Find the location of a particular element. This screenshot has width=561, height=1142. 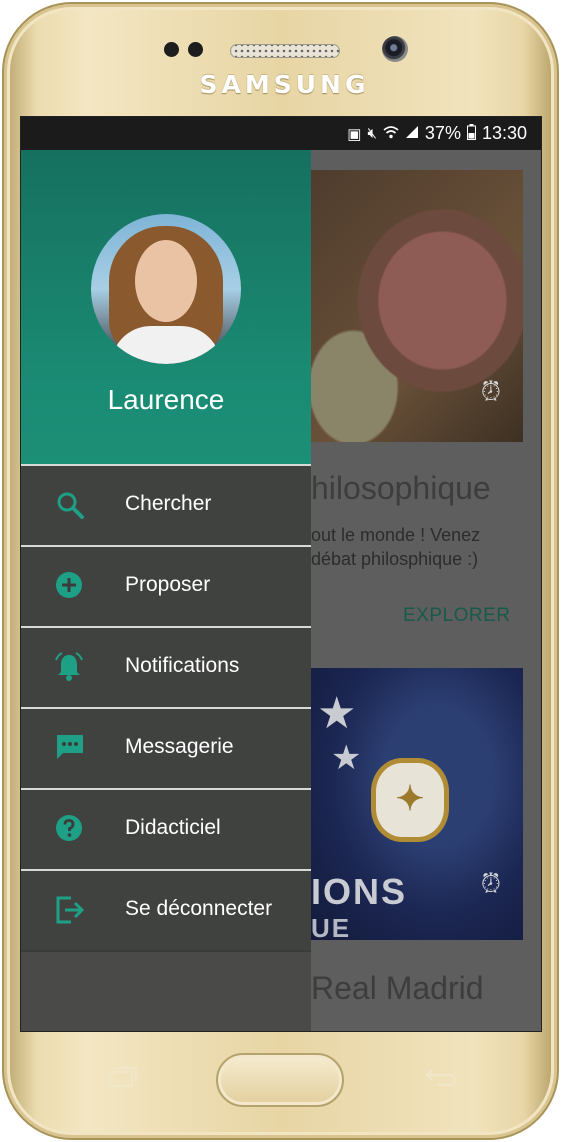

menu-item-tutorial: Didacticiel is located at coordinates (166, 828).